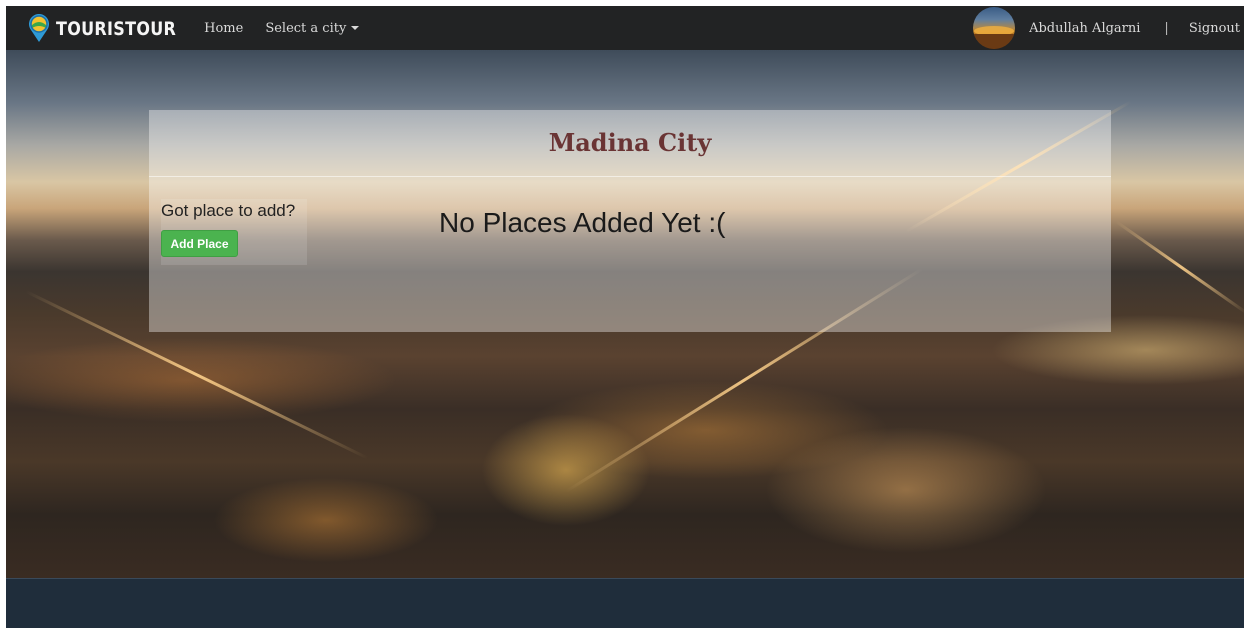 This screenshot has width=1247, height=629. What do you see at coordinates (116, 28) in the screenshot?
I see `brand-name: TOURISTOUR` at bounding box center [116, 28].